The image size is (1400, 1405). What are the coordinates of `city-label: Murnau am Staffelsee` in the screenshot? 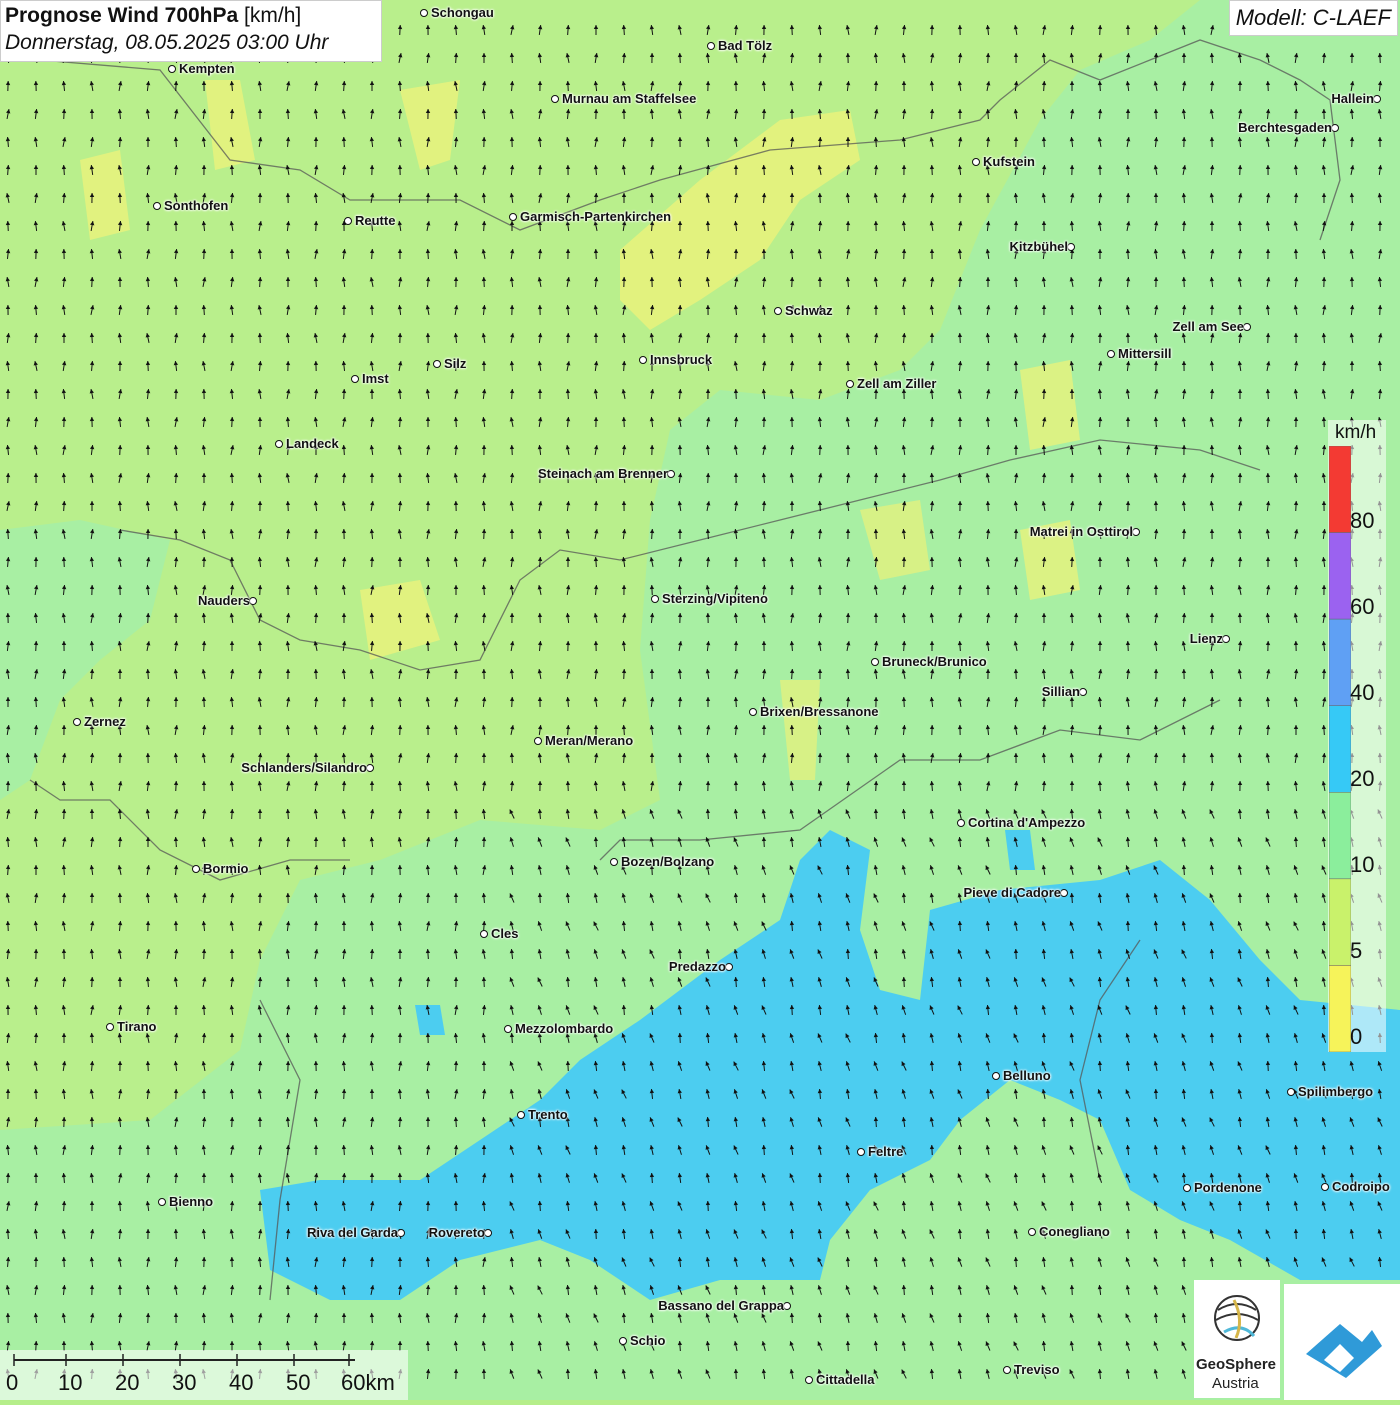 It's located at (629, 98).